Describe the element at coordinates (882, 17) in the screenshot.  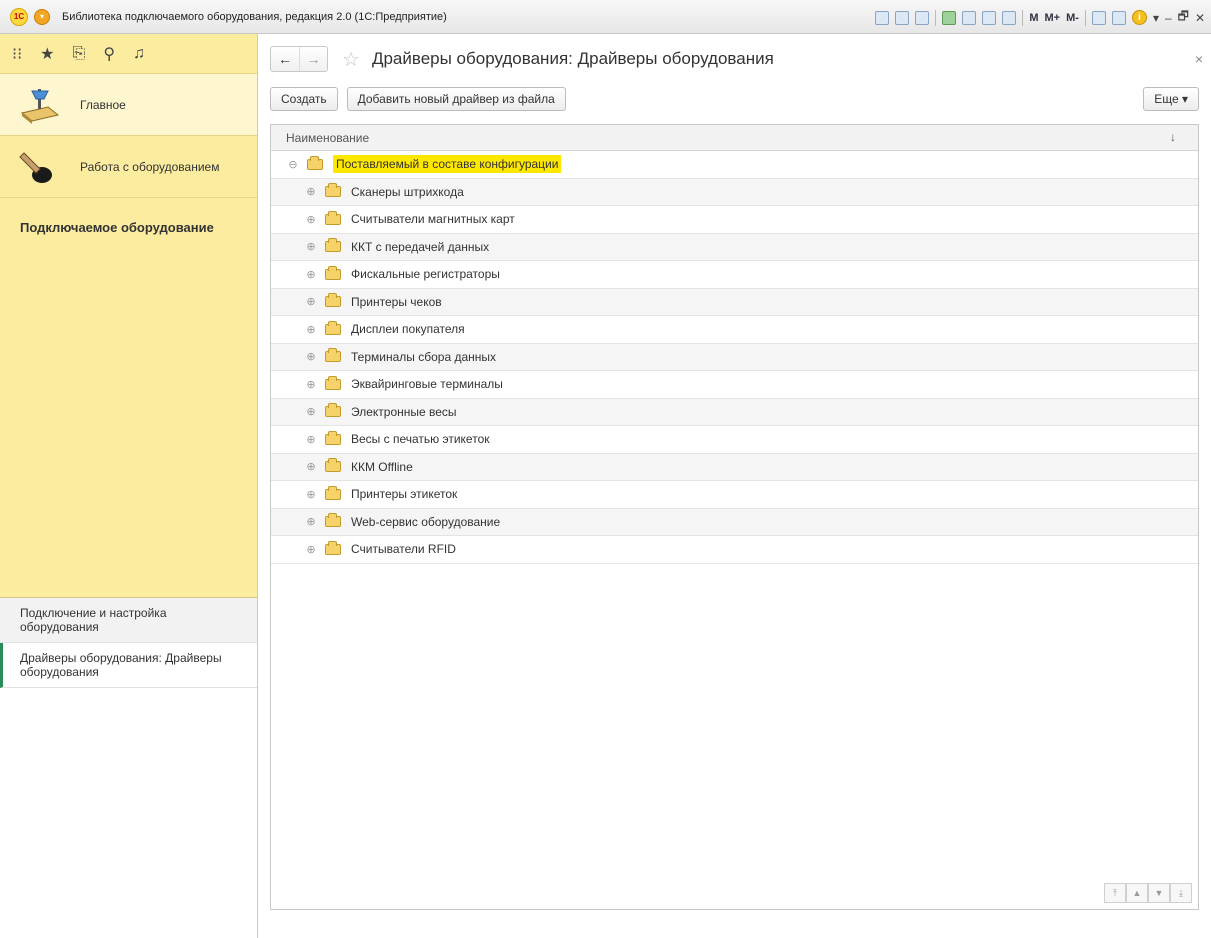
I see `save-icon` at that location.